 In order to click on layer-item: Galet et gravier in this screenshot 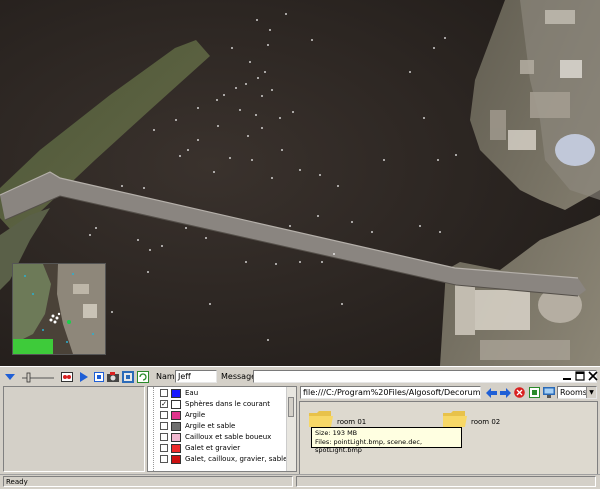, I will do `click(217, 448)`.